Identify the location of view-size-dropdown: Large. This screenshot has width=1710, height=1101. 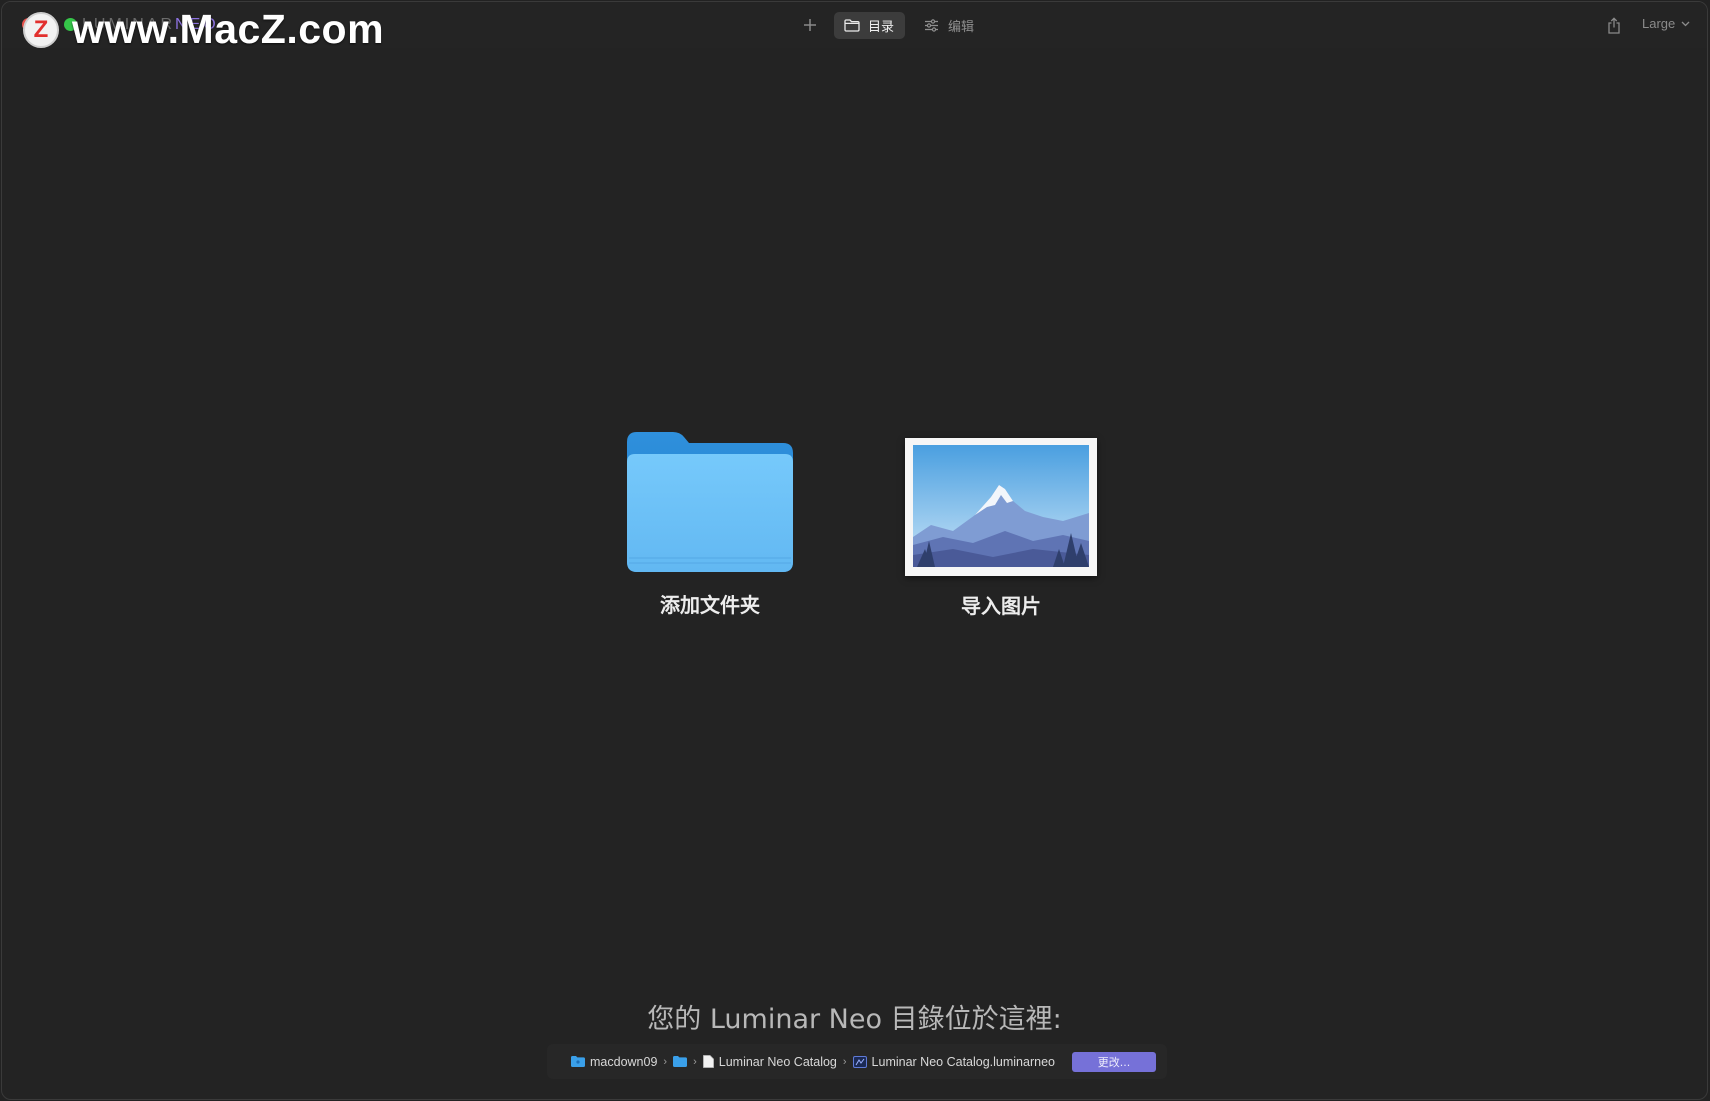
(1666, 23).